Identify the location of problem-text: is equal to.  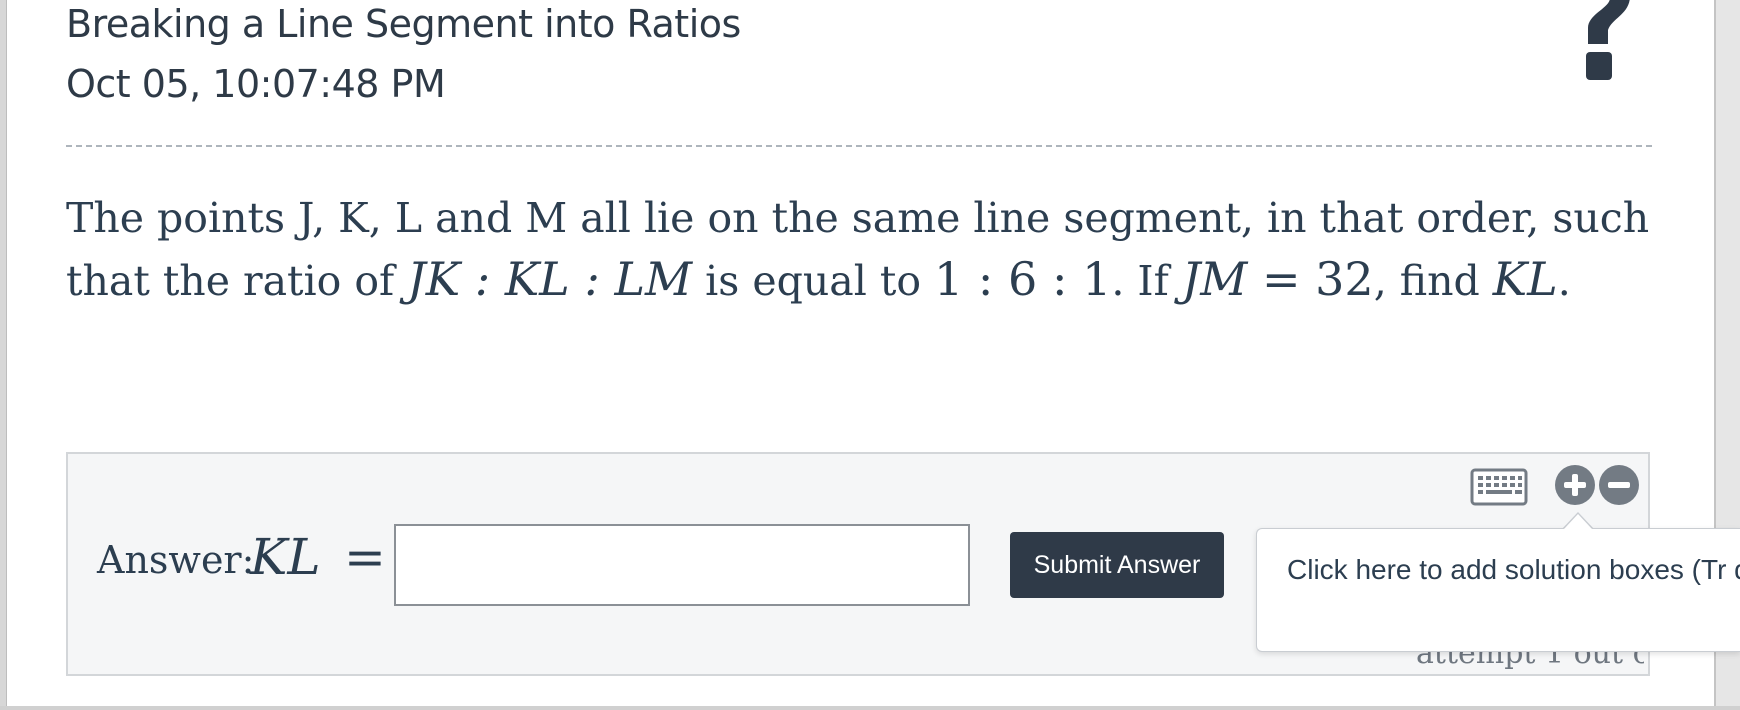
(813, 281).